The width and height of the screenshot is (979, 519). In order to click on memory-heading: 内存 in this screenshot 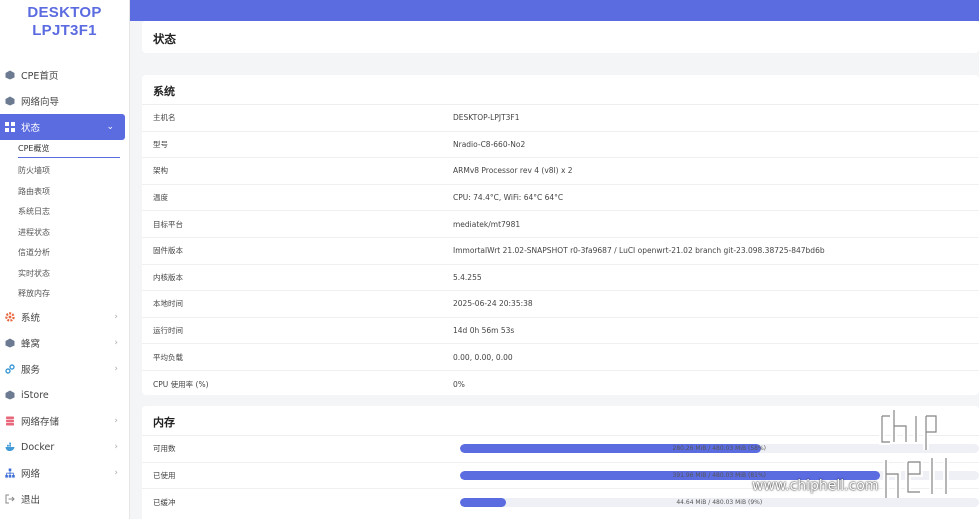, I will do `click(560, 421)`.